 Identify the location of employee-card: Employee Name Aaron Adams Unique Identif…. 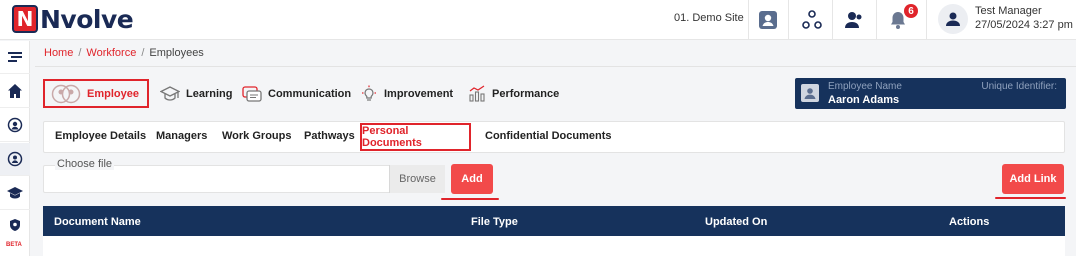
(930, 93).